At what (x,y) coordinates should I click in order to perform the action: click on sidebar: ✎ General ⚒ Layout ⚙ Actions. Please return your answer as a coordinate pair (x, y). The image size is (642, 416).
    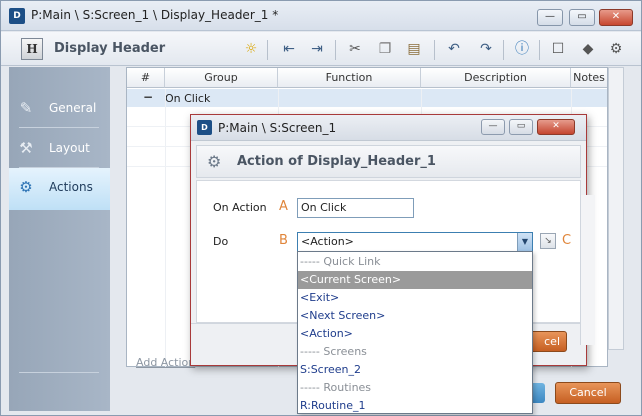
    Looking at the image, I should click on (59, 239).